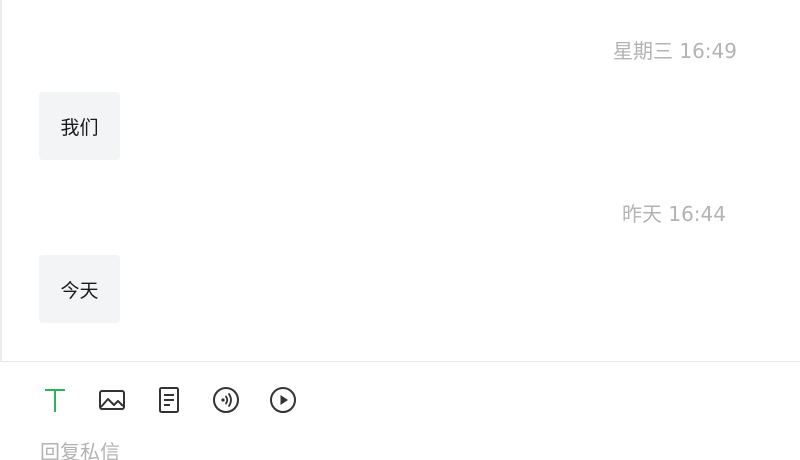 The height and width of the screenshot is (460, 800). Describe the element at coordinates (674, 214) in the screenshot. I see `message-timestamp: 昨天 16:44` at that location.